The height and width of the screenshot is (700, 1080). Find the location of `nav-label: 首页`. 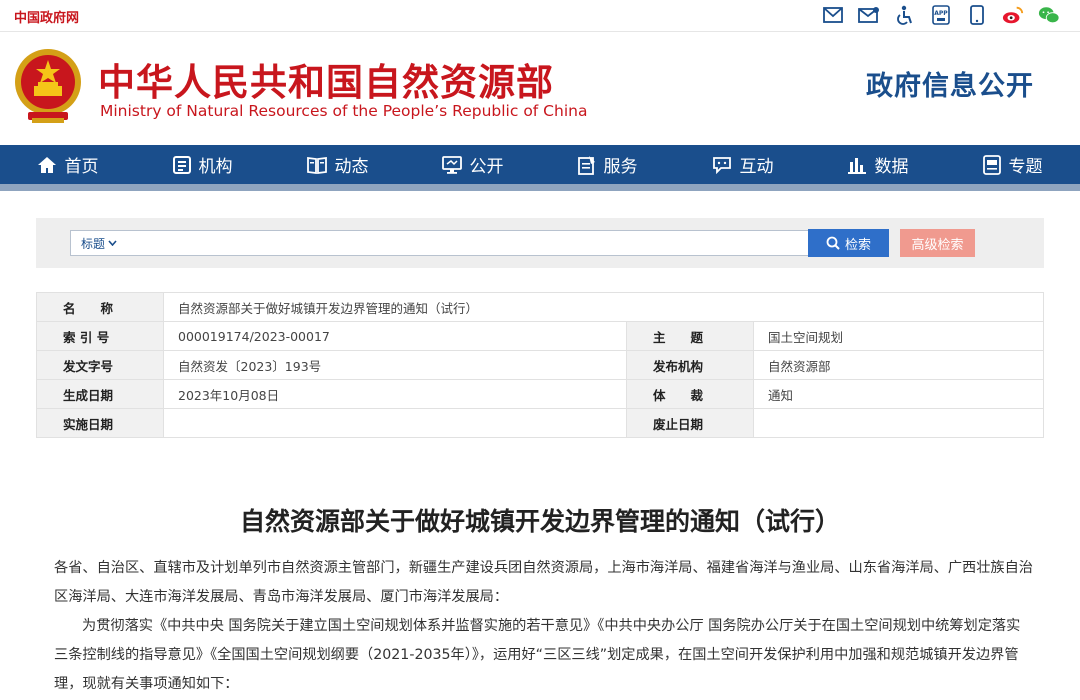

nav-label: 首页 is located at coordinates (81, 167).